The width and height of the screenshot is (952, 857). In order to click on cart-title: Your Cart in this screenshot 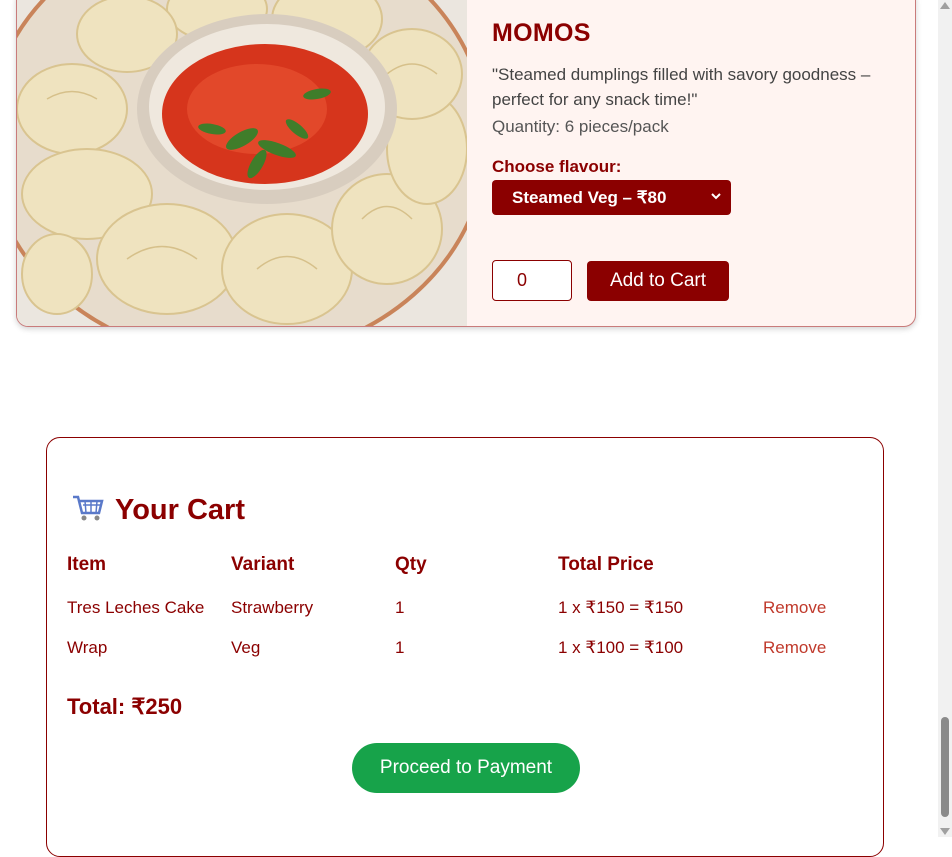, I will do `click(180, 510)`.